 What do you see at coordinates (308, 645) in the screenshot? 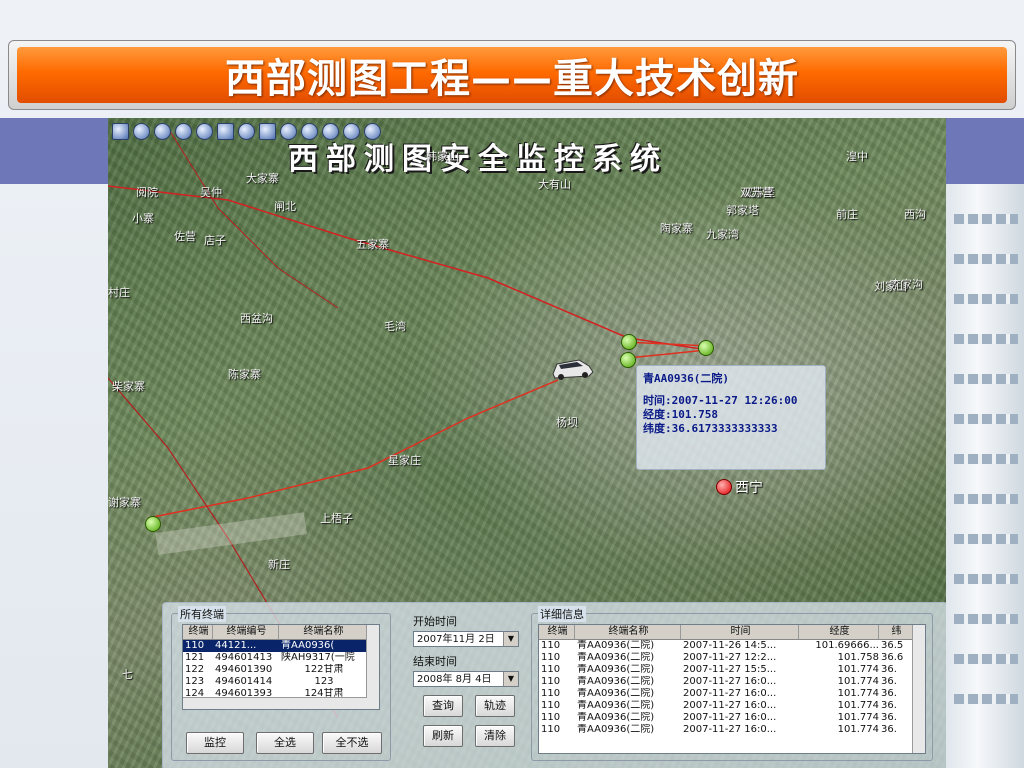
I see `cell: 青AA0936(` at bounding box center [308, 645].